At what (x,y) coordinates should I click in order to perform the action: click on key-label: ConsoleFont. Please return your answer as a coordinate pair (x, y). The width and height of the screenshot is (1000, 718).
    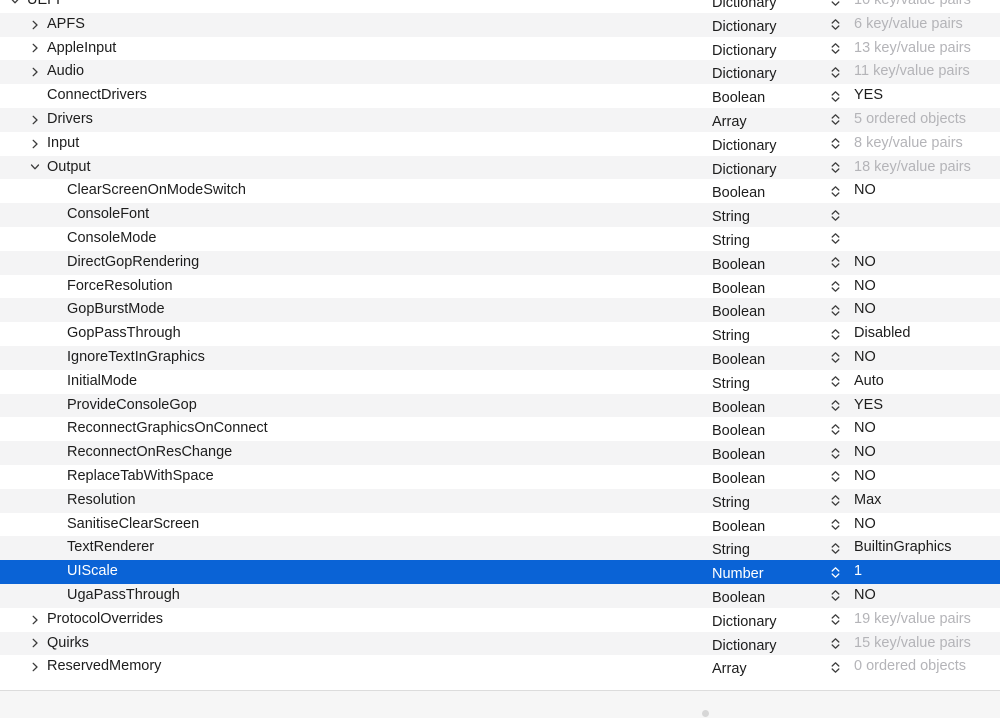
    Looking at the image, I should click on (108, 215).